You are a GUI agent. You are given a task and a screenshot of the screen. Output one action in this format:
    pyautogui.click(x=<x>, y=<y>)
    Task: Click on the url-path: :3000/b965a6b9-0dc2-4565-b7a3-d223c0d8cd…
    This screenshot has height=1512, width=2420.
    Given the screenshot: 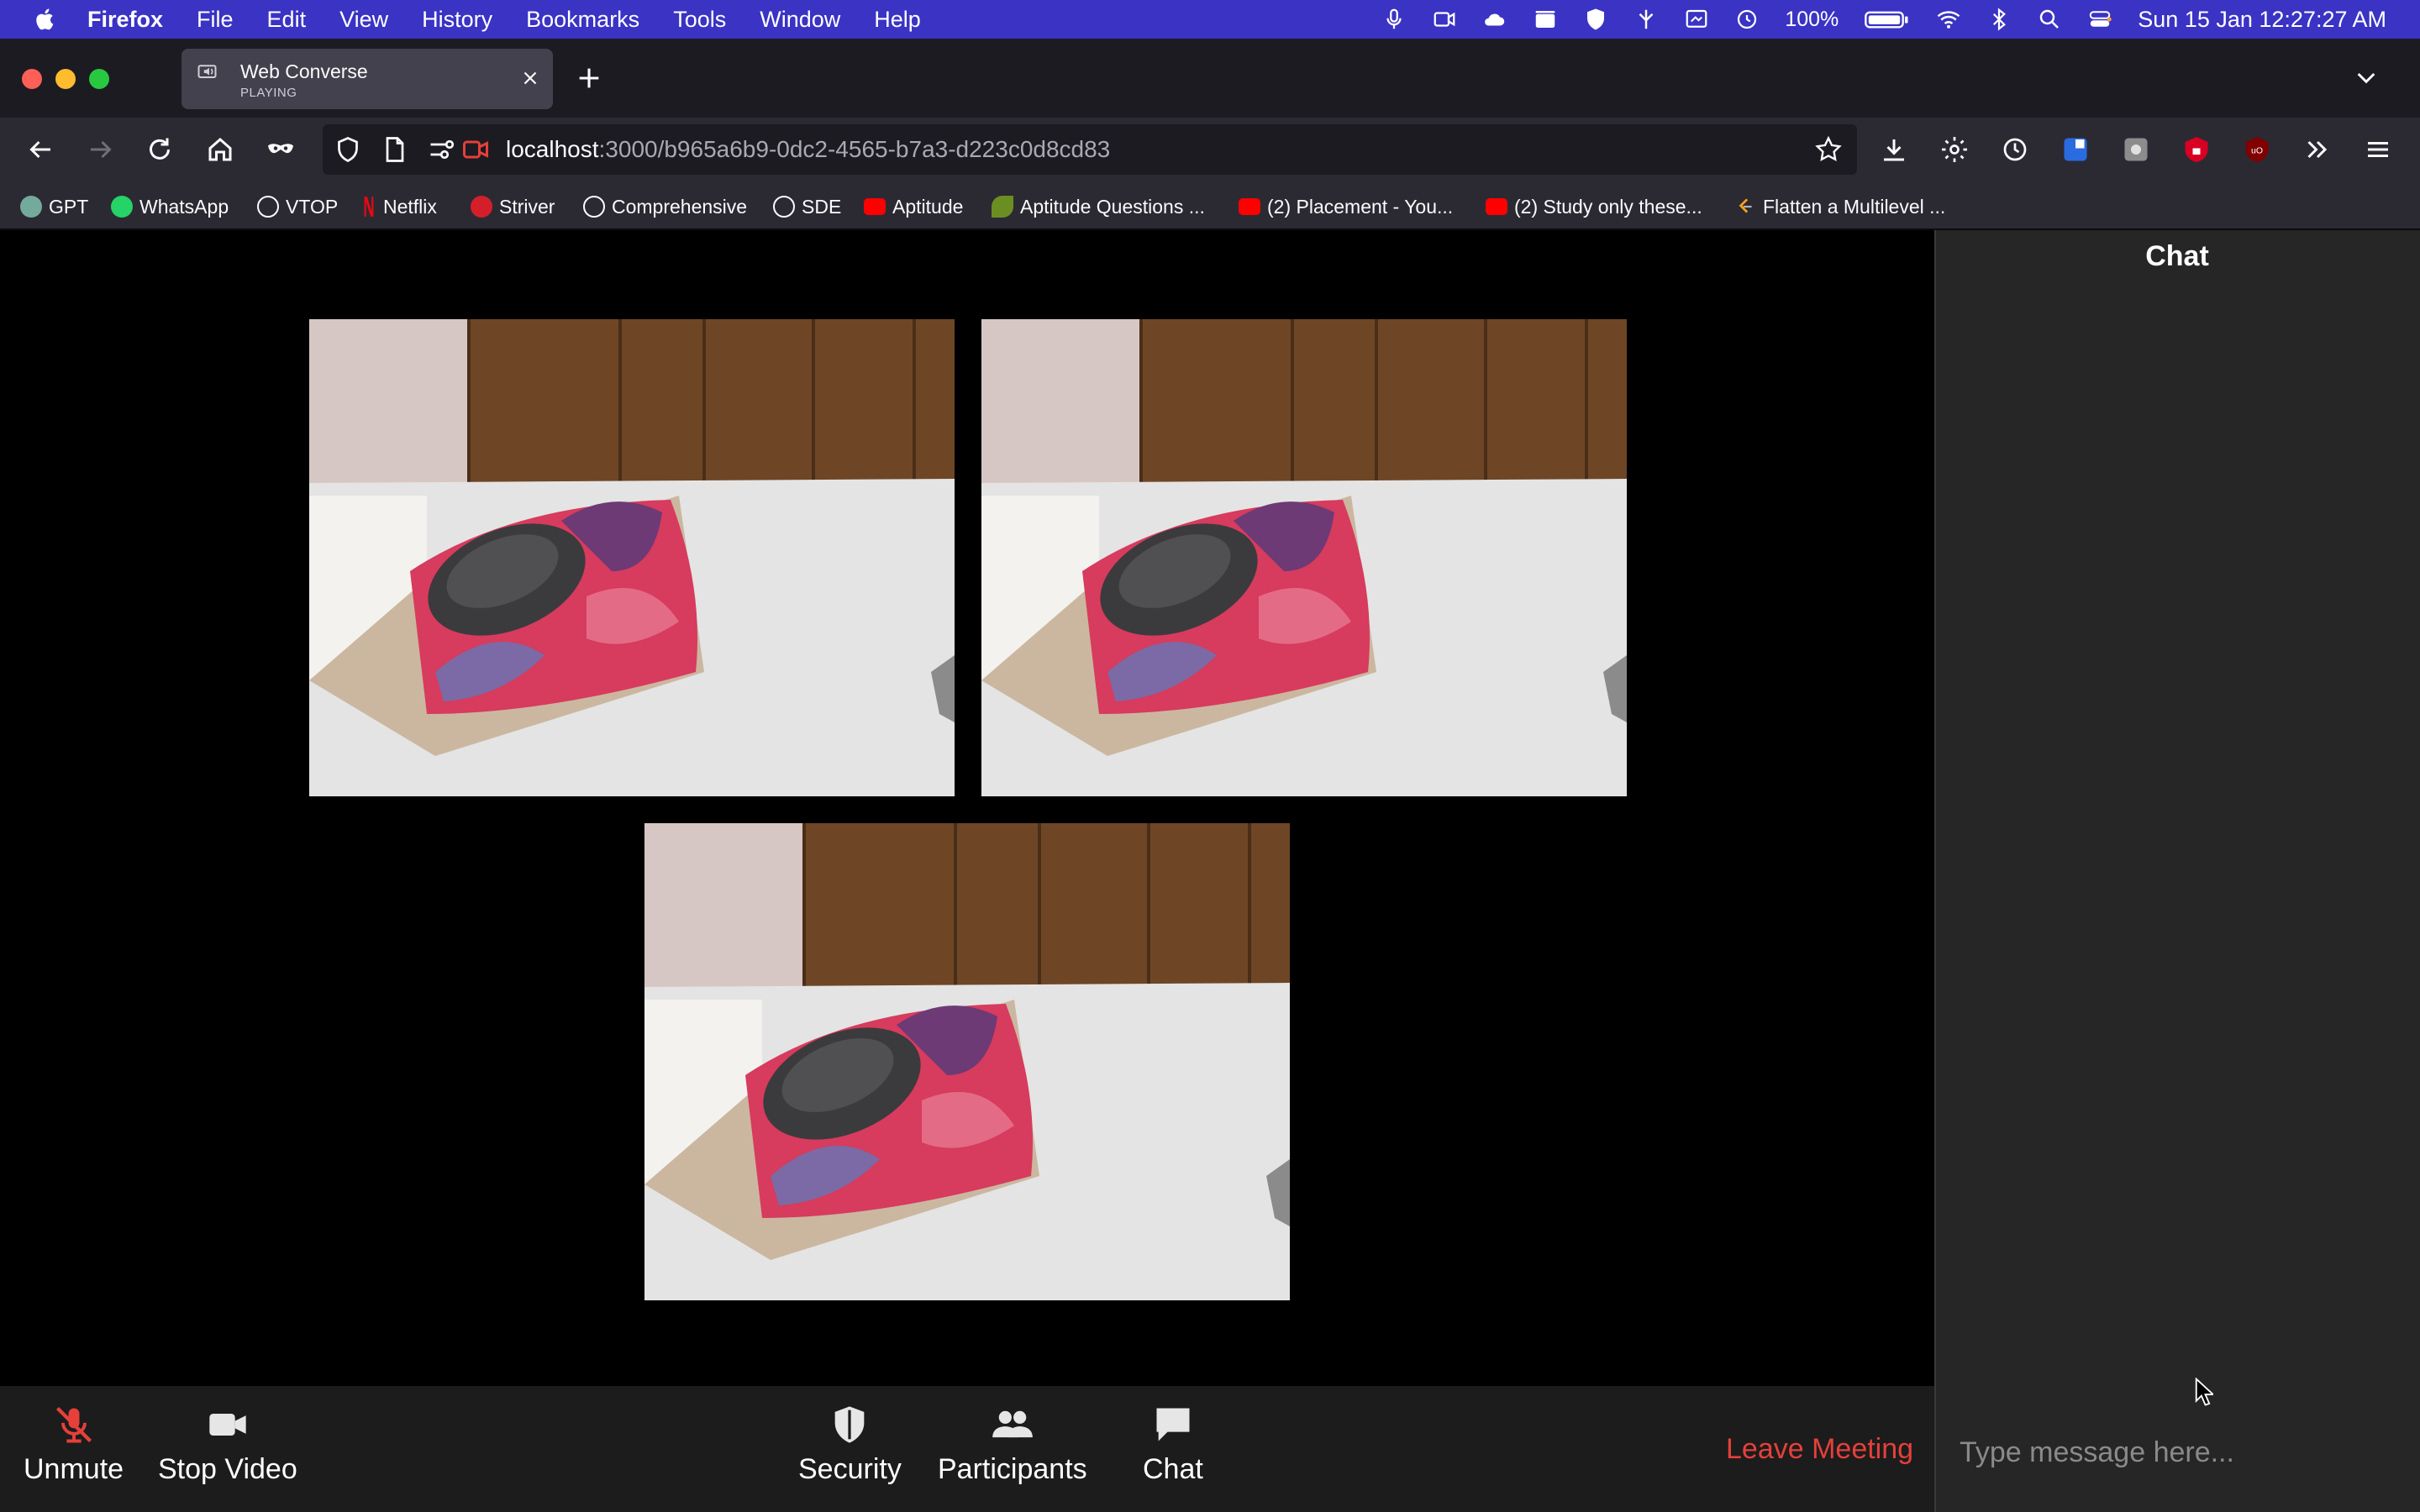 What is the action you would take?
    pyautogui.click(x=855, y=149)
    